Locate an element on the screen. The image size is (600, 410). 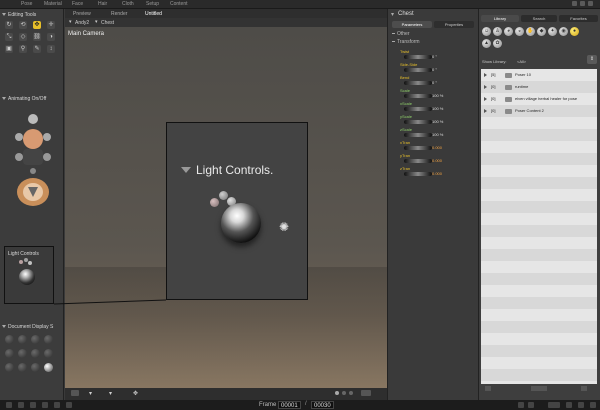
light-1-icon is located at coordinates (214, 202).